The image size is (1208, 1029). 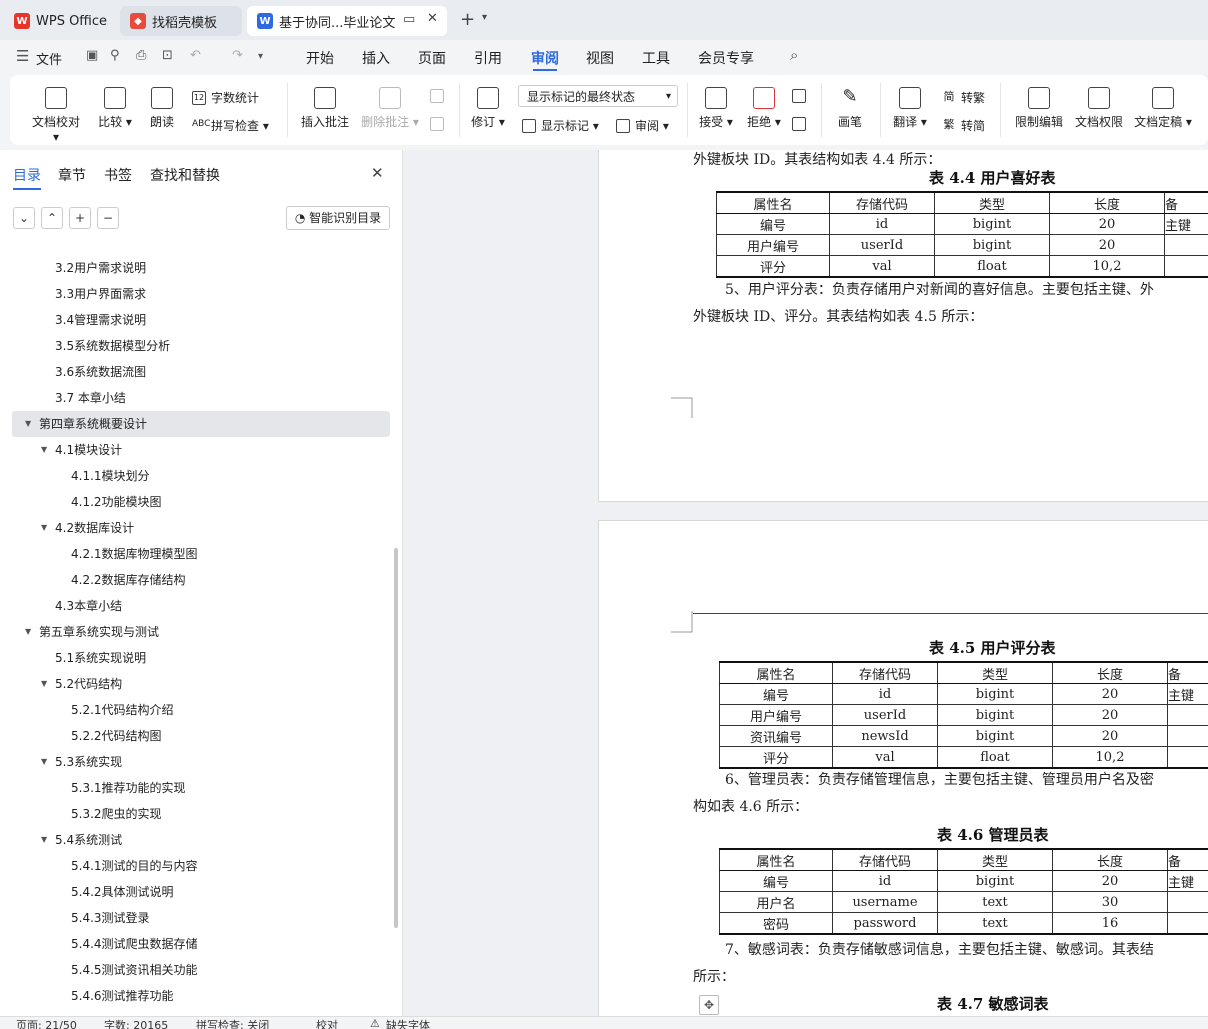 What do you see at coordinates (545, 58) in the screenshot?
I see `menu-review: 审阅` at bounding box center [545, 58].